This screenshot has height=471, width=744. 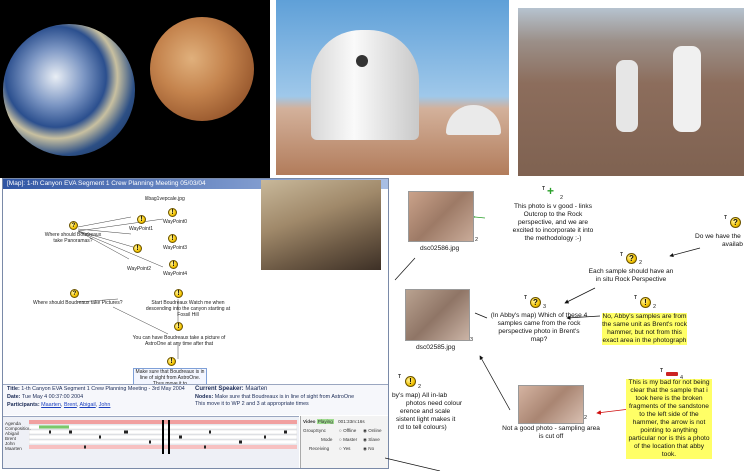 What do you see at coordinates (175, 222) in the screenshot?
I see `node-waypoint0: WayPoint0` at bounding box center [175, 222].